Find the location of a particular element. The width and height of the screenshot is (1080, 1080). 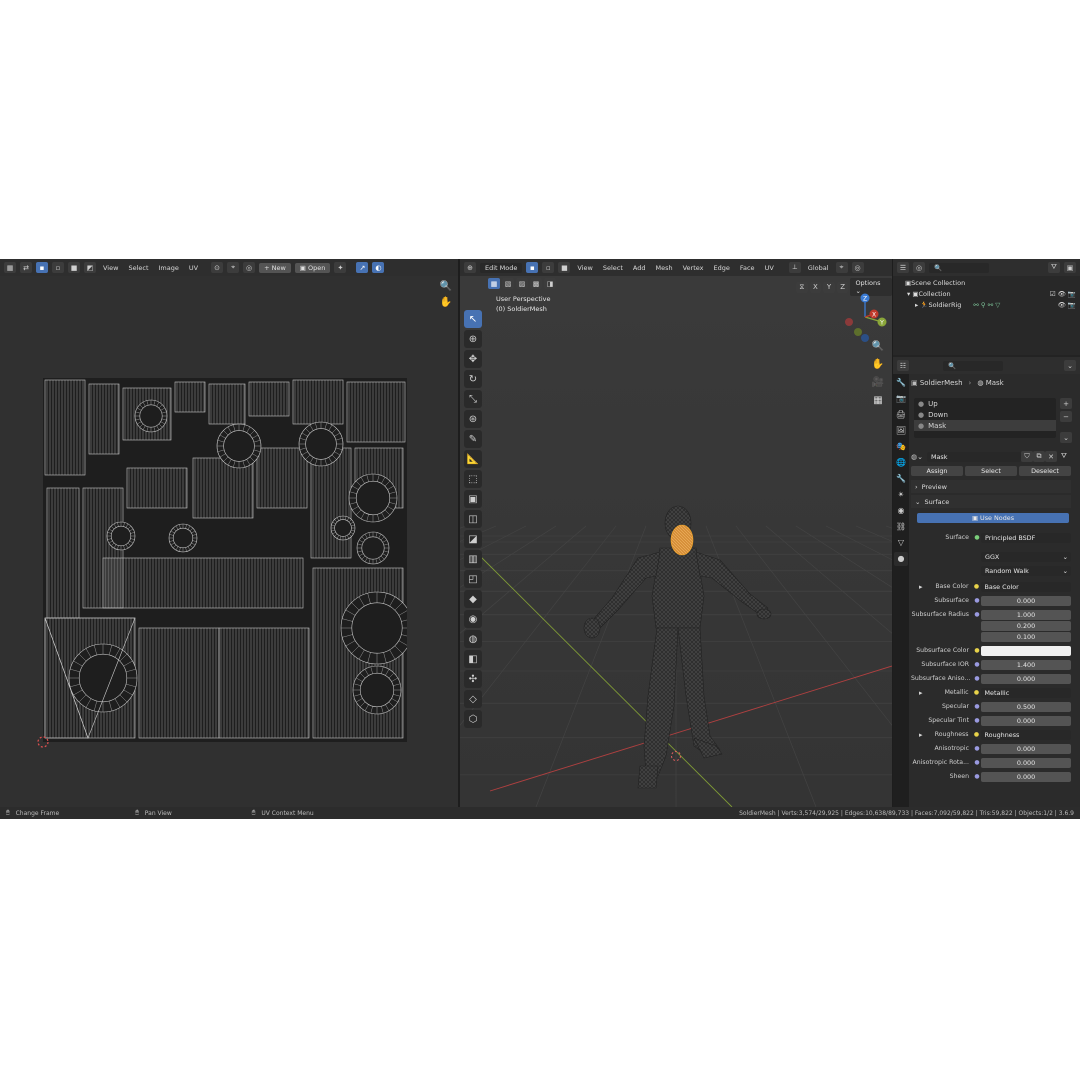

slot-menu-icon: ⌄ is located at coordinates (1066, 437).